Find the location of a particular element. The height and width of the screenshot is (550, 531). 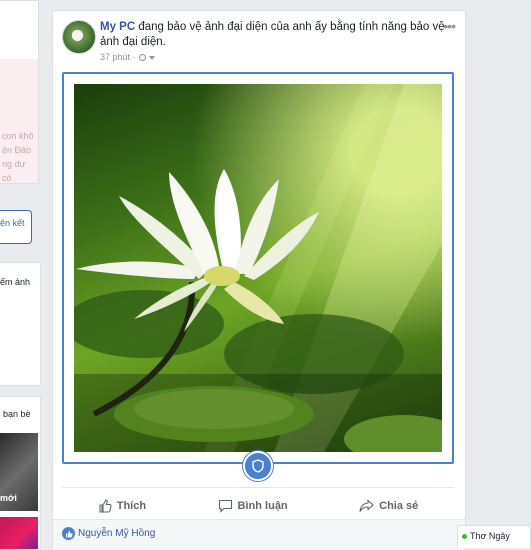

post-actions: Thích Bình luận Chia sẻ is located at coordinates (258, 503).